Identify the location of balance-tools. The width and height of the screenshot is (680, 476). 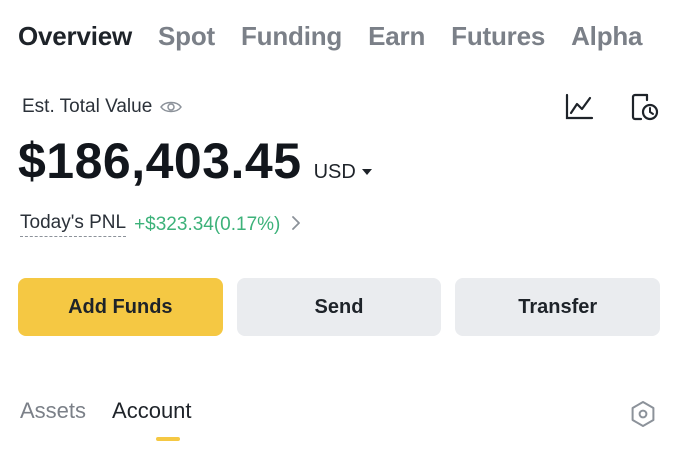
(612, 107).